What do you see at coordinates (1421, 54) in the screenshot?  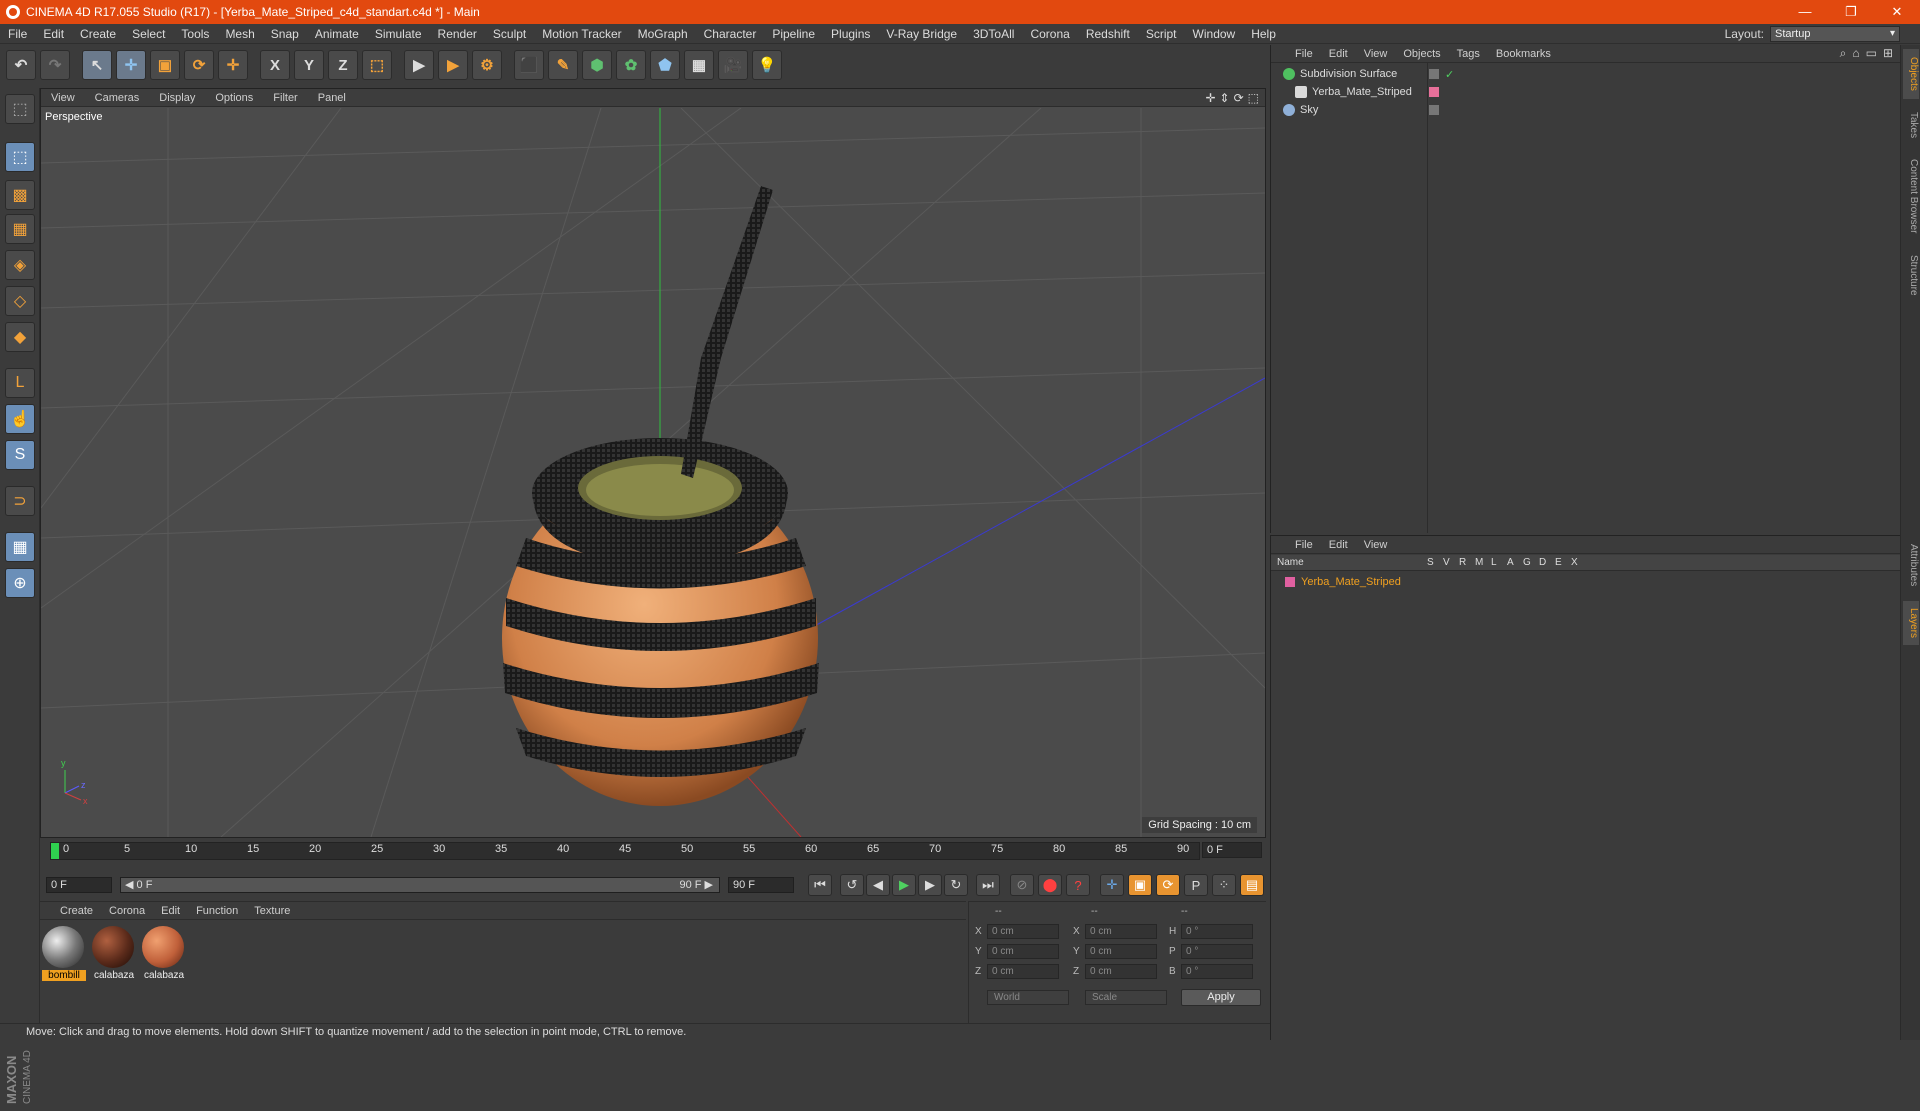 I see `objects-menu-objects: Objects` at bounding box center [1421, 54].